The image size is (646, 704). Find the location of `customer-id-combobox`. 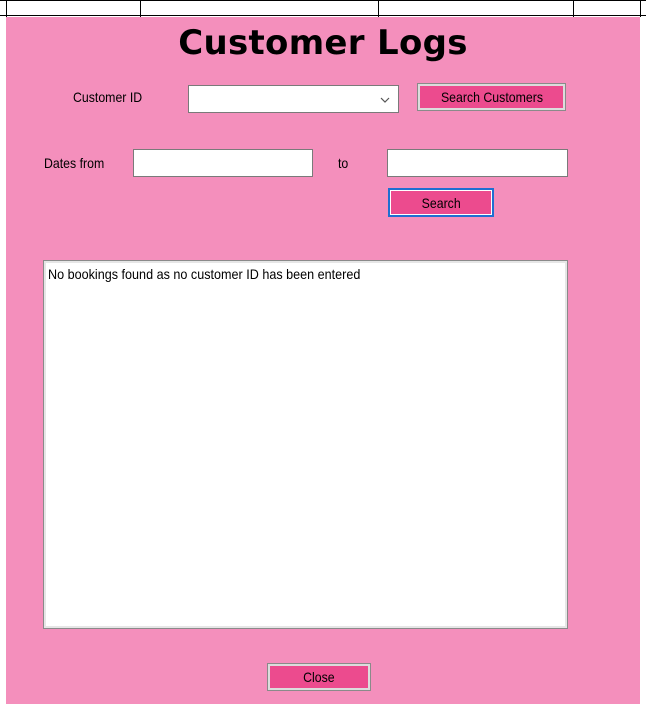

customer-id-combobox is located at coordinates (293, 99).